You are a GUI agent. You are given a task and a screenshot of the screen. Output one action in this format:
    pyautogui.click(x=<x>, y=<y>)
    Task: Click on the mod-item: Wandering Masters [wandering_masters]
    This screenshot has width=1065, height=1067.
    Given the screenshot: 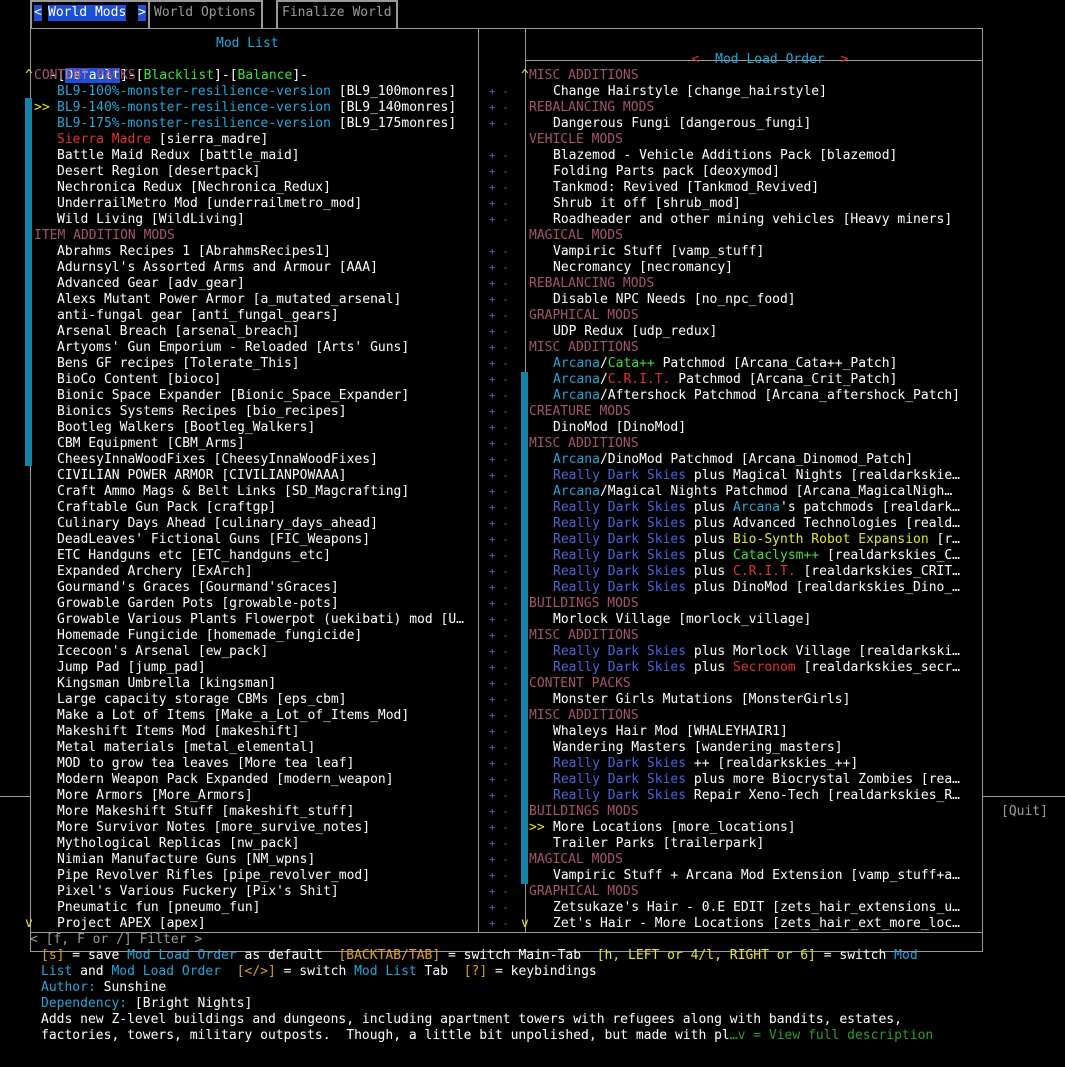 What is the action you would take?
    pyautogui.click(x=698, y=748)
    